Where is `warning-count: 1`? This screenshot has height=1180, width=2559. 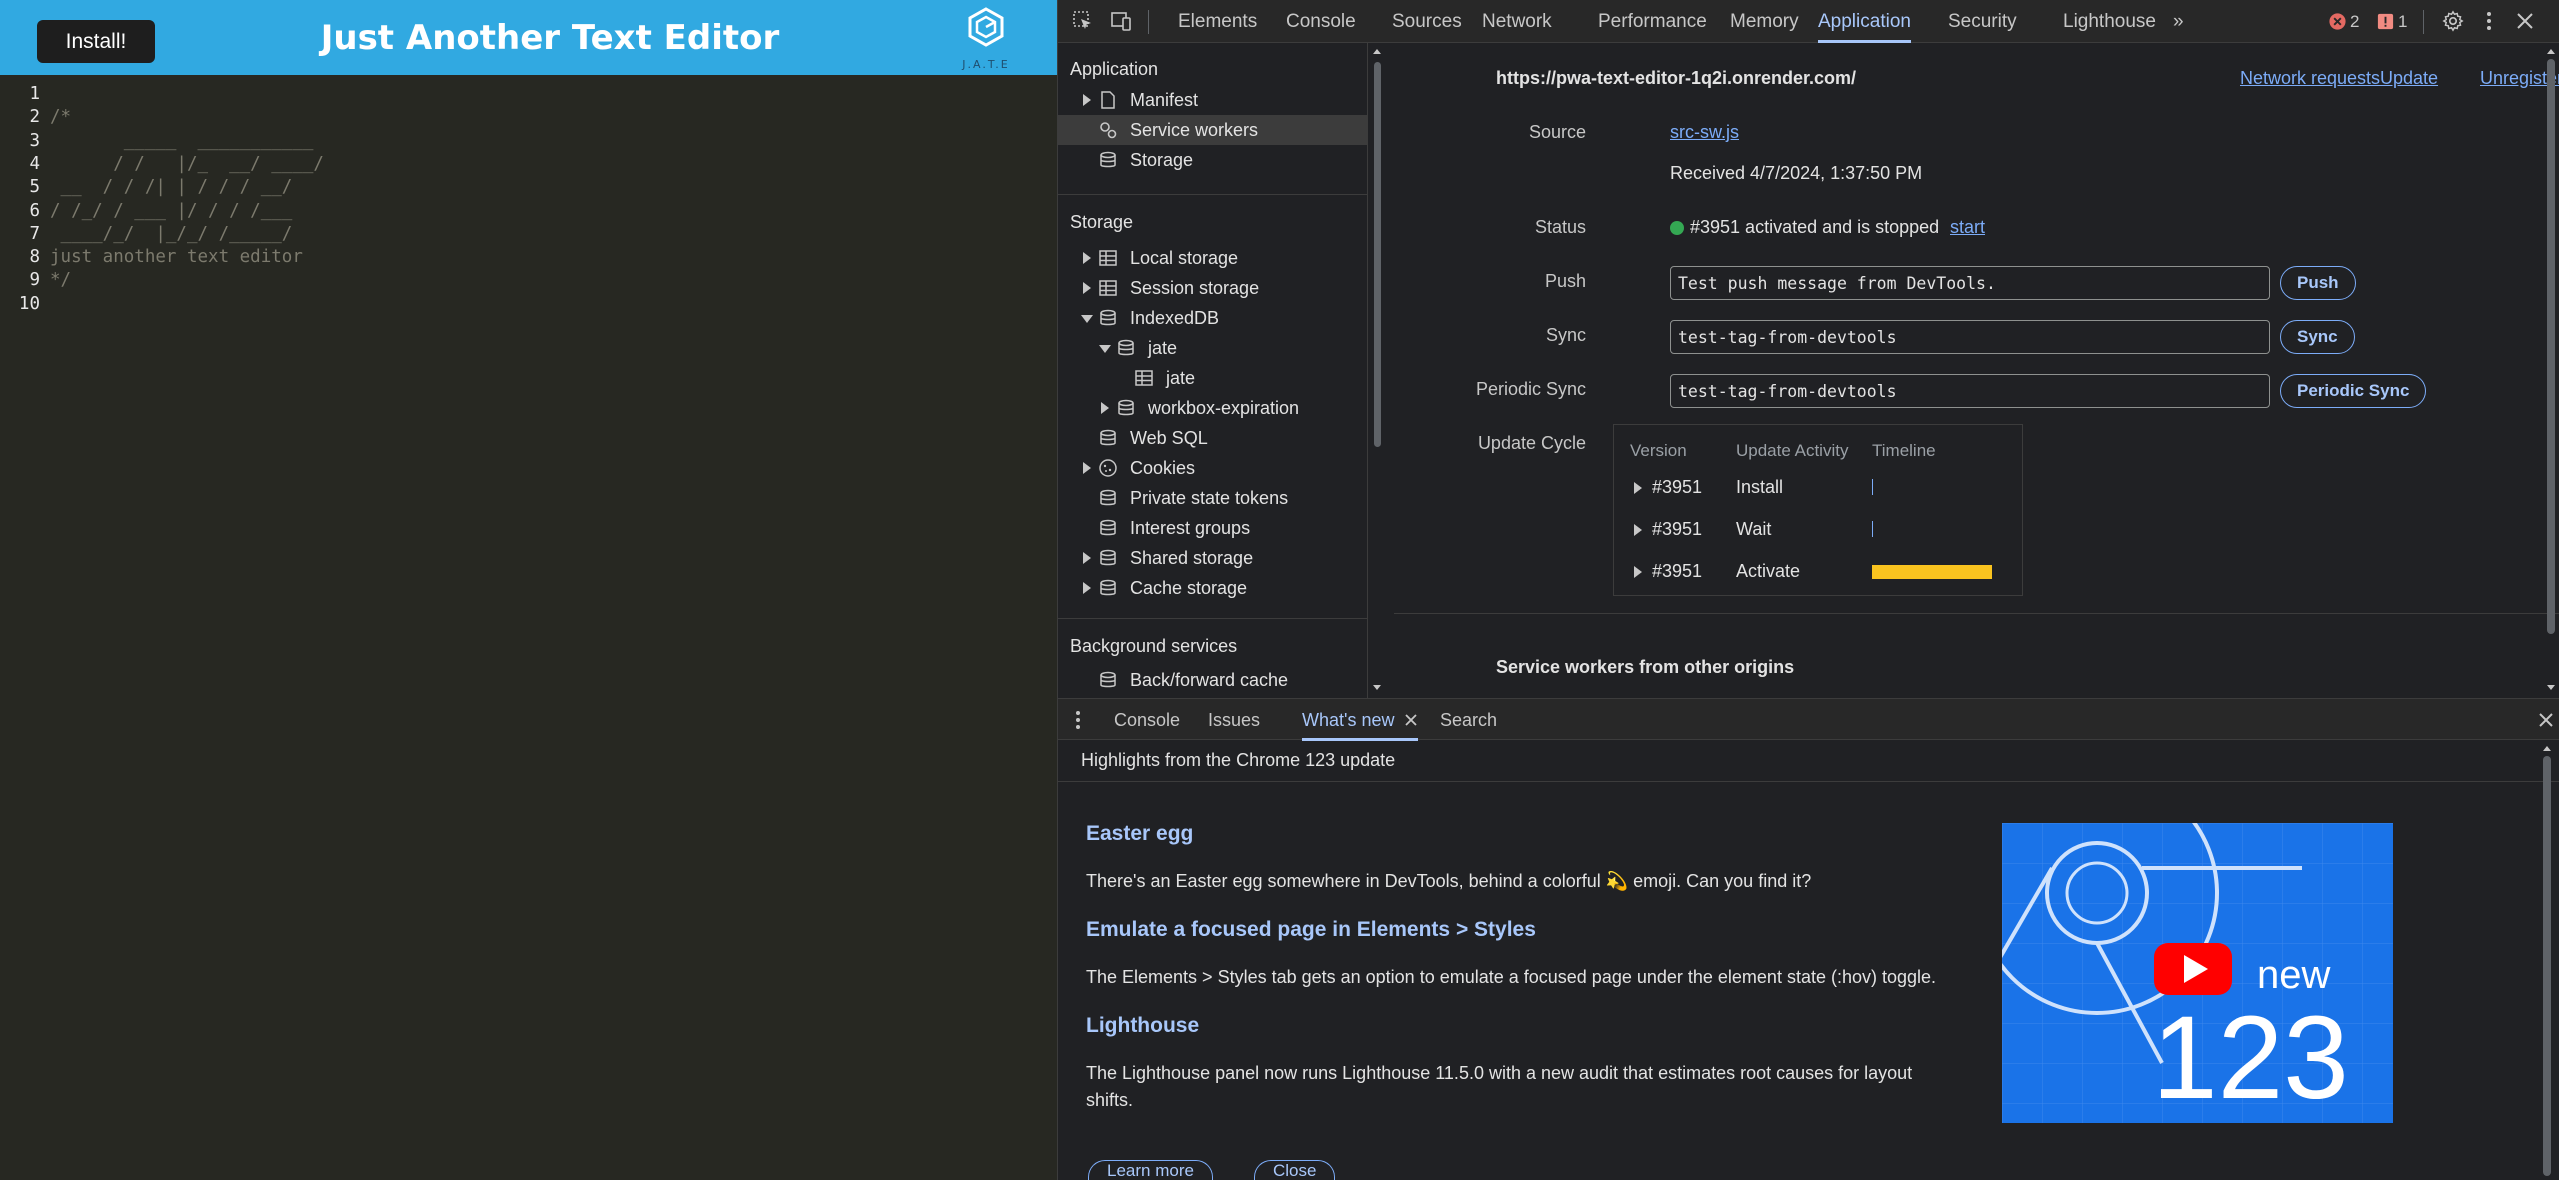 warning-count: 1 is located at coordinates (2402, 22).